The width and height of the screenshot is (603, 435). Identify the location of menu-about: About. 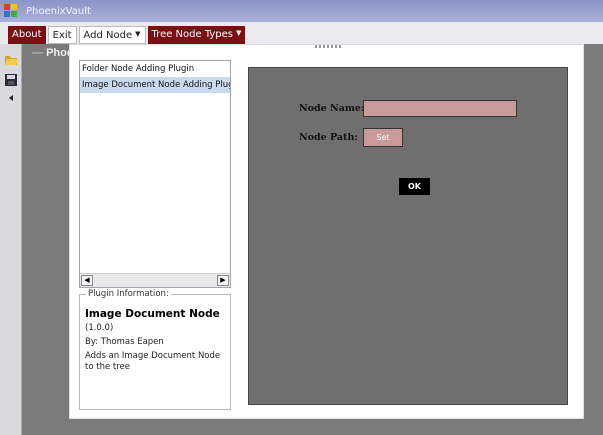
(27, 35).